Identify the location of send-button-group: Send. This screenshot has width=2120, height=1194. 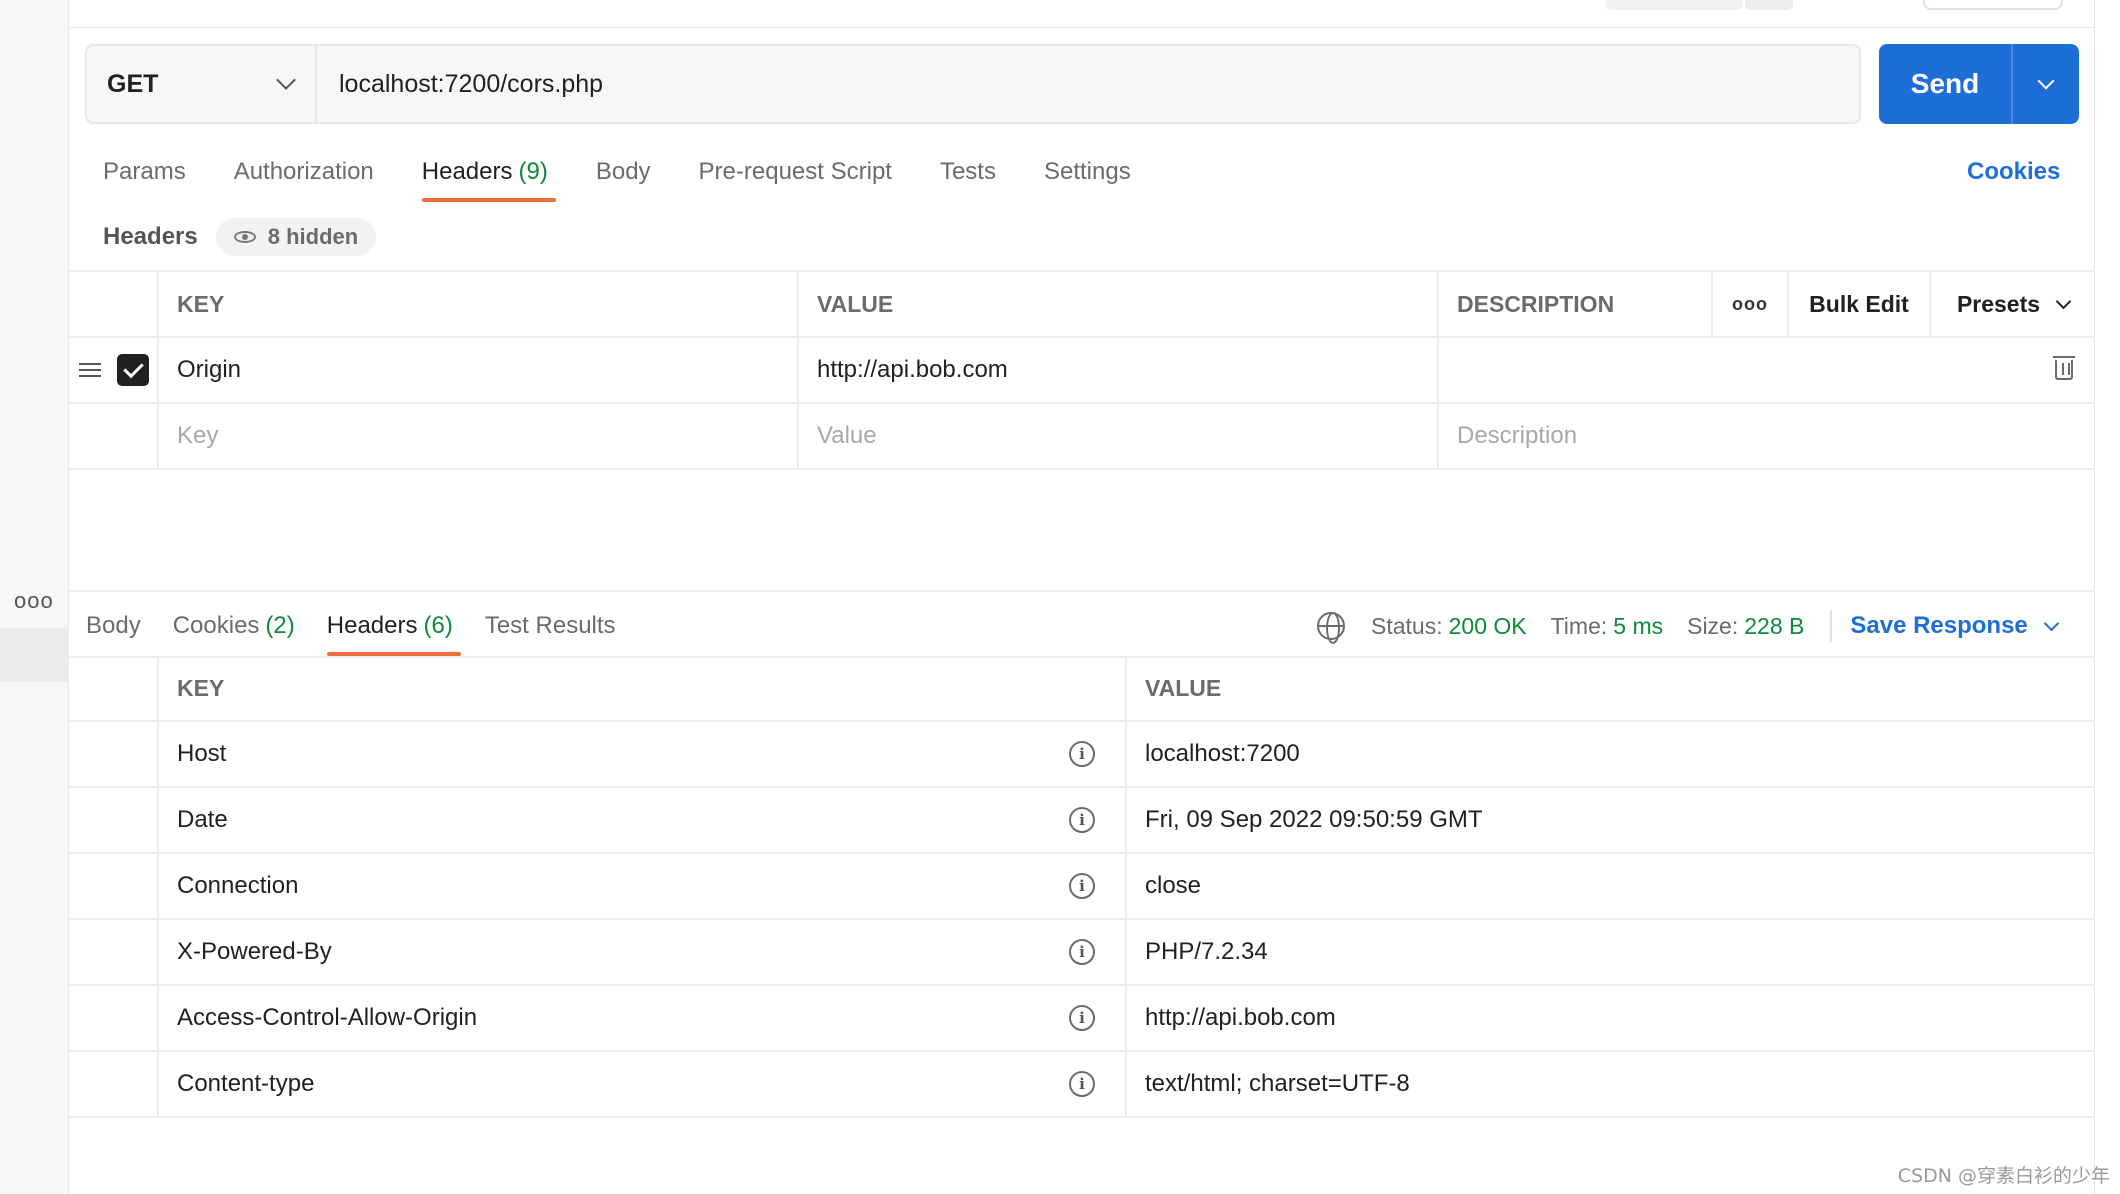
(1979, 84).